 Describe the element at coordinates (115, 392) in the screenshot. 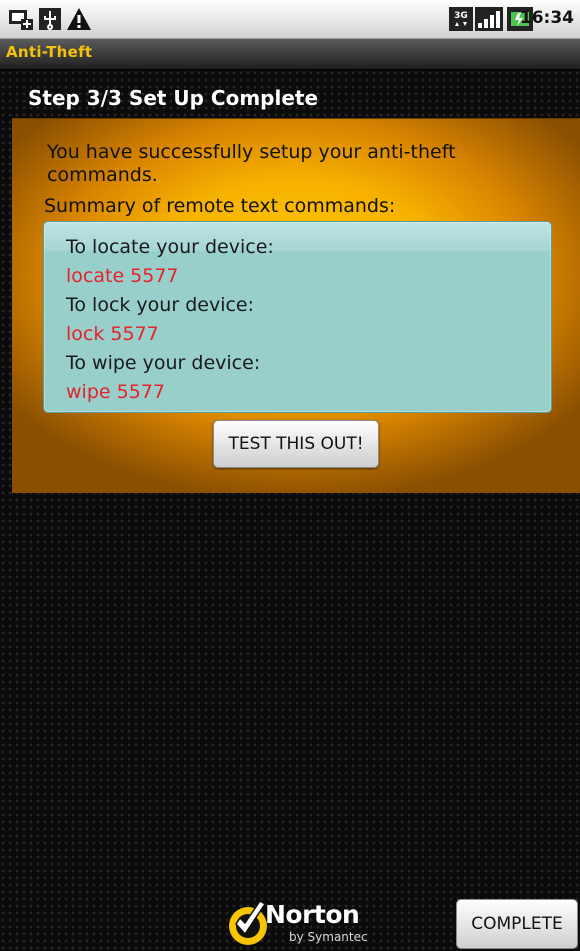

I see `wipe-command: wipe 5577` at that location.